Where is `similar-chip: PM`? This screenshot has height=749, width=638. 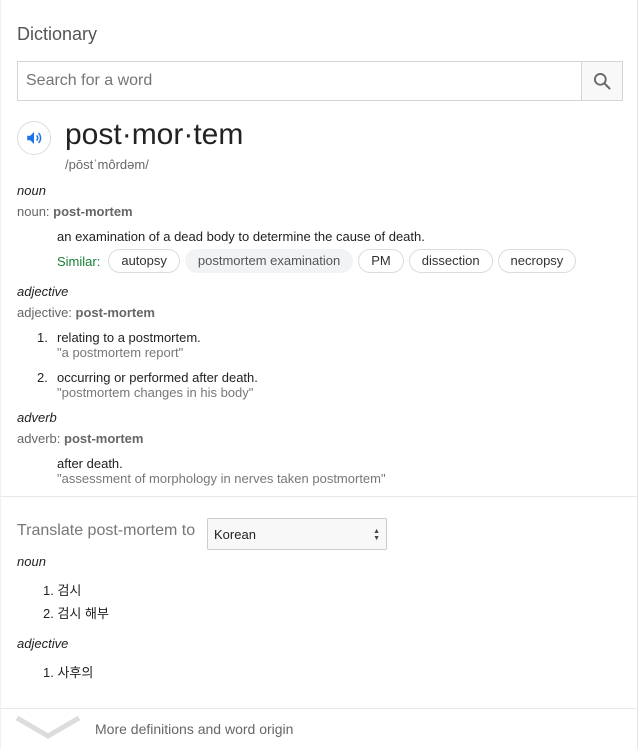
similar-chip: PM is located at coordinates (381, 261).